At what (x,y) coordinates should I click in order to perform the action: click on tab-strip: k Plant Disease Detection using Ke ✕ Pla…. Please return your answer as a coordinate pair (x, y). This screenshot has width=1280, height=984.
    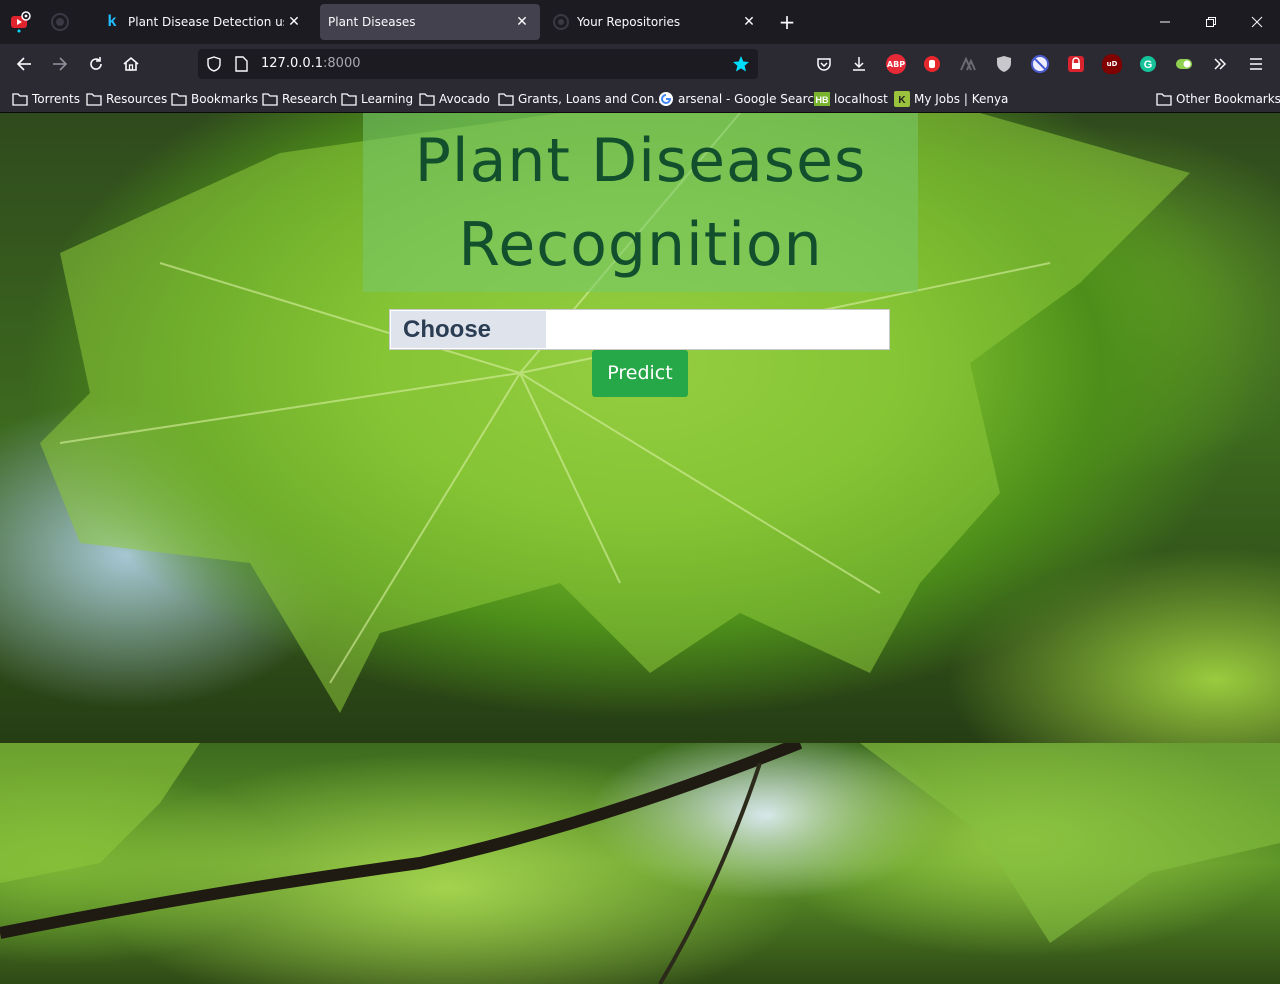
    Looking at the image, I should click on (640, 22).